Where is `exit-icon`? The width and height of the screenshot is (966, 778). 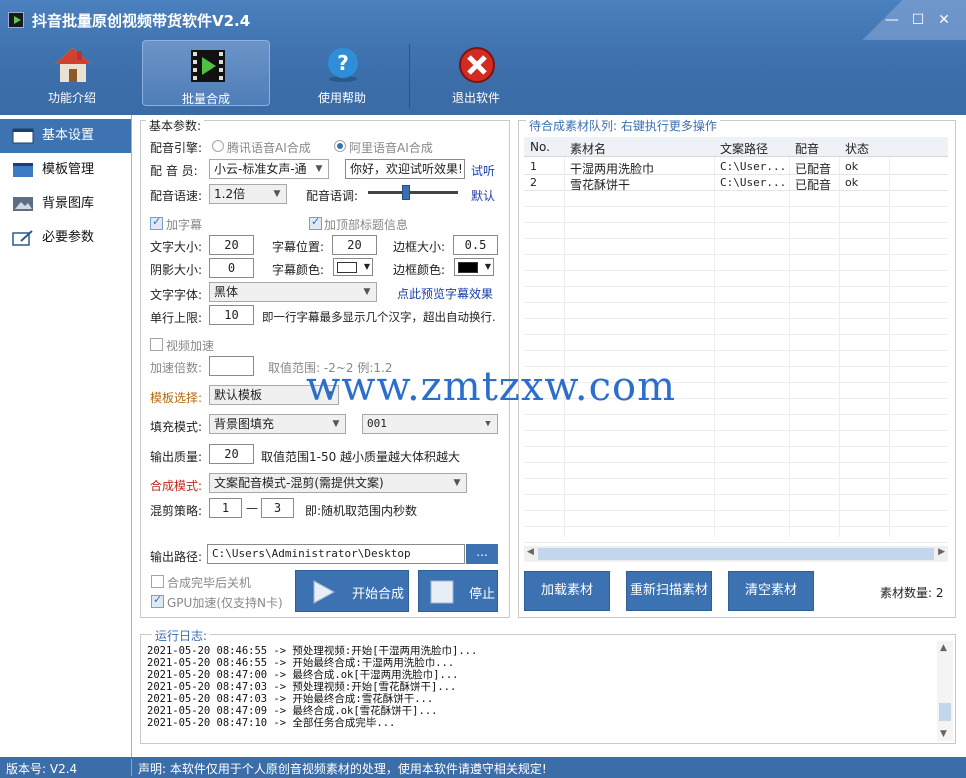
exit-icon is located at coordinates (477, 65).